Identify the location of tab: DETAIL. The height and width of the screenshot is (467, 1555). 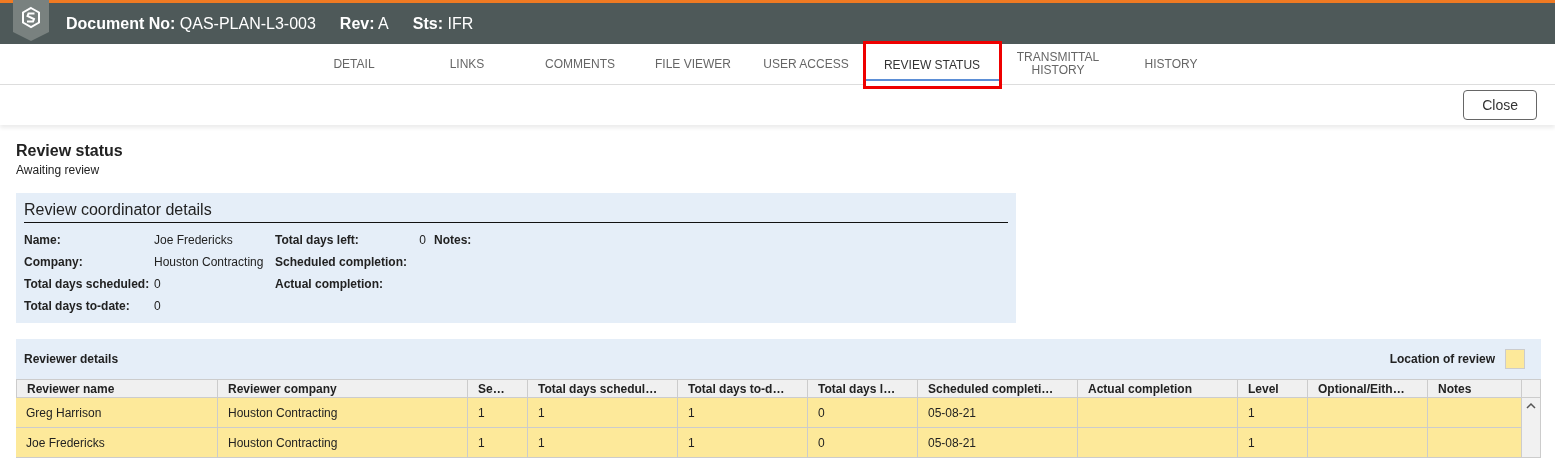
(354, 64).